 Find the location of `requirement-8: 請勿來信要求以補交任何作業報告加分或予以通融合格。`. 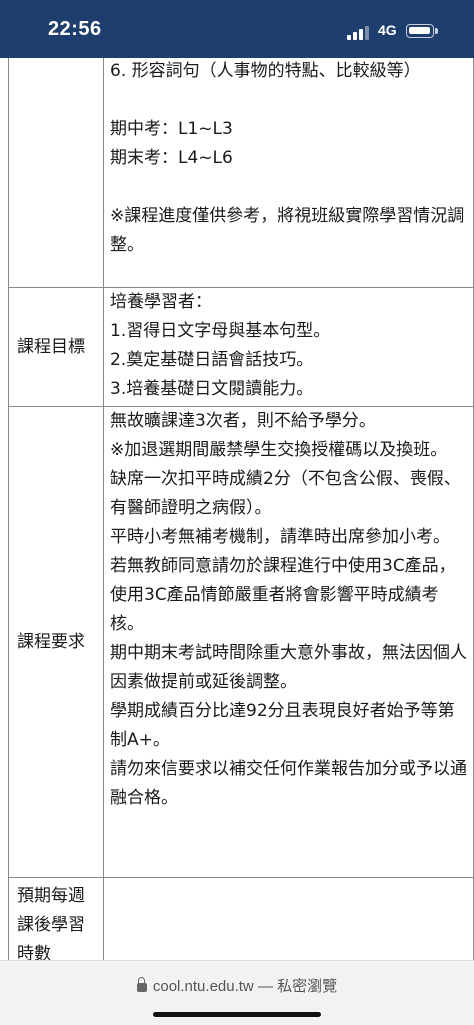

requirement-8: 請勿來信要求以補交任何作業報告加分或予以通融合格。 is located at coordinates (288, 783).